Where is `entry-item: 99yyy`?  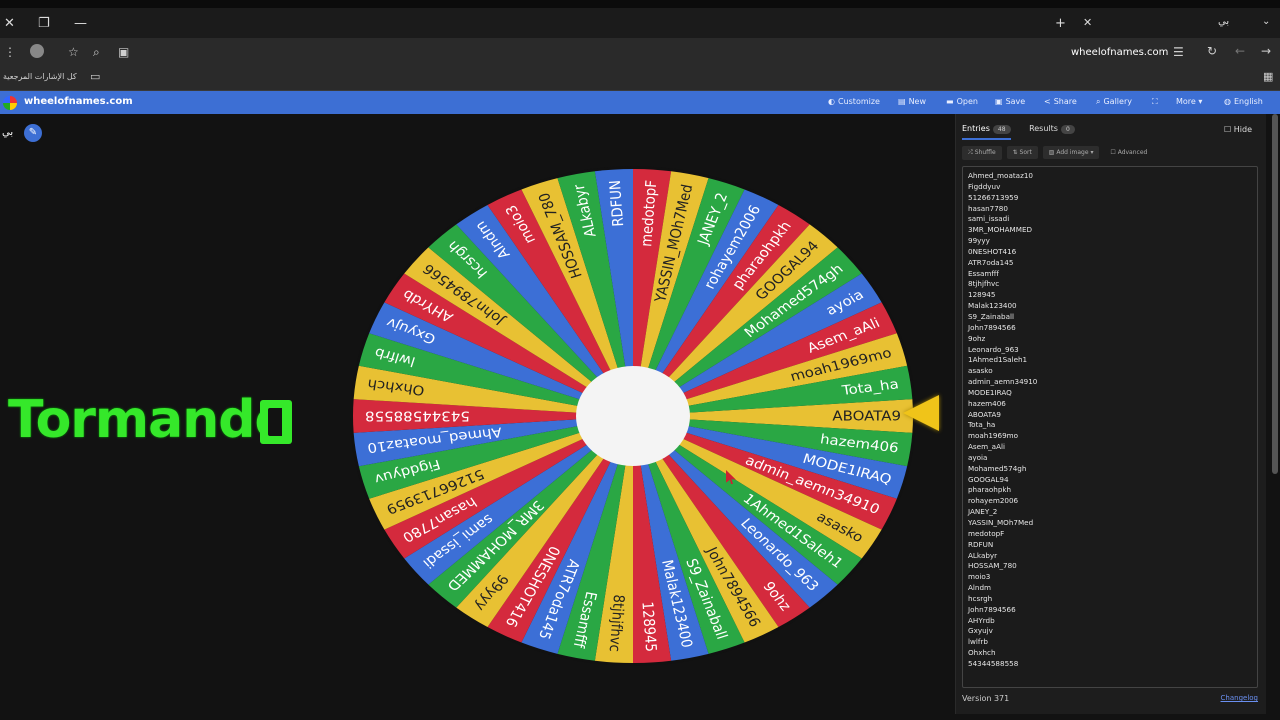
entry-item: 99yyy is located at coordinates (979, 241).